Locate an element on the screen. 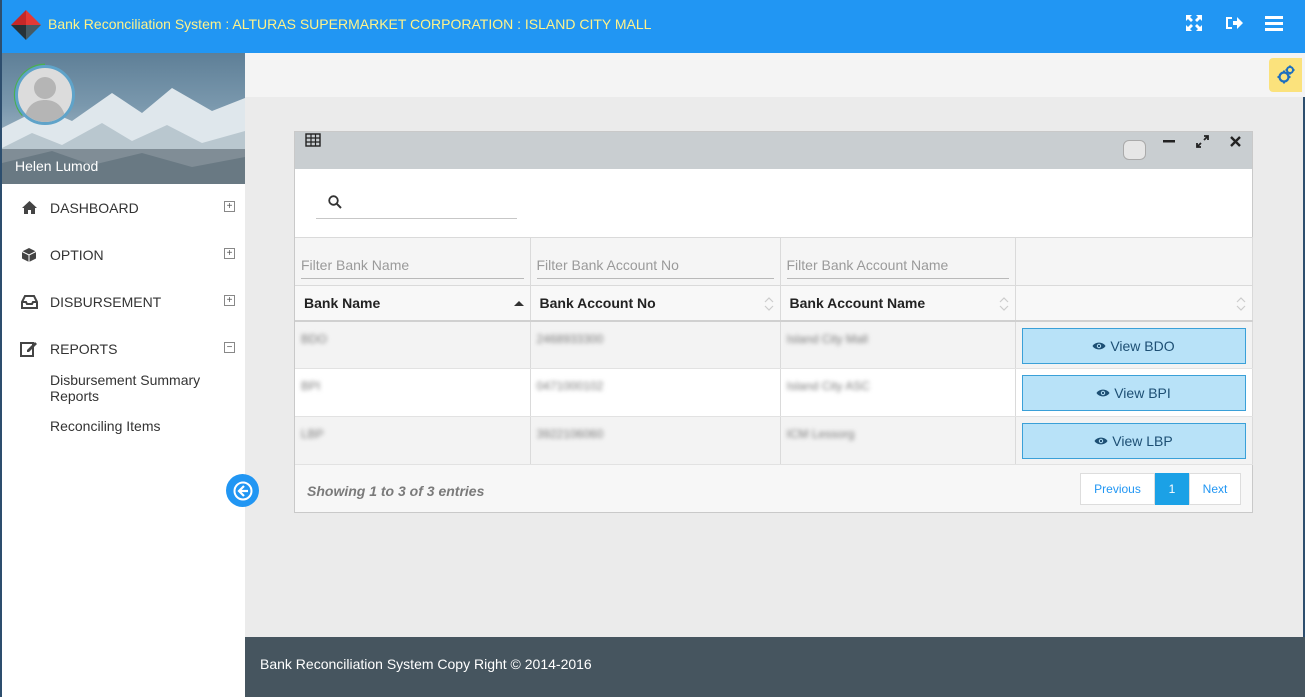 The height and width of the screenshot is (697, 1305). cell-account-no: 2468933300 is located at coordinates (570, 338).